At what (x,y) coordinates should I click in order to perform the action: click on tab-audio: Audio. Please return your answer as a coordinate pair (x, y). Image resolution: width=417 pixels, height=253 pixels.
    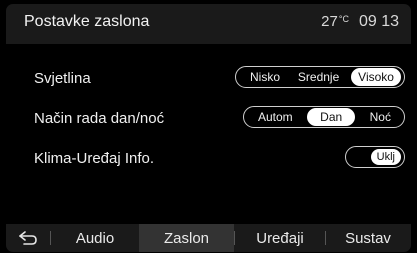
    Looking at the image, I should click on (95, 238).